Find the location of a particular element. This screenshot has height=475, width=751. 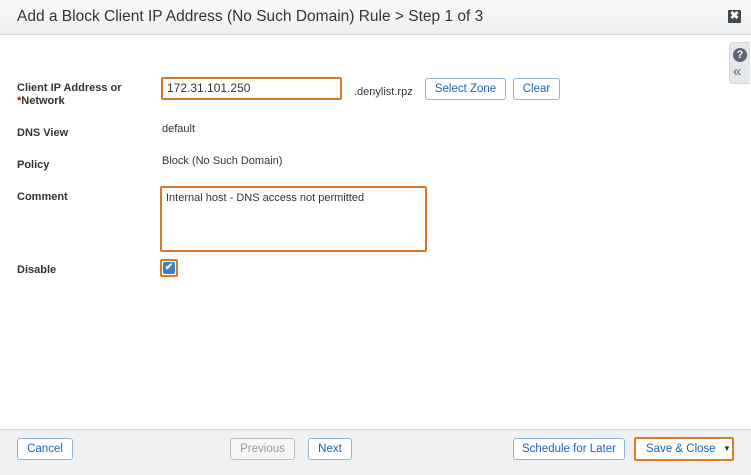

side-panel-tab: ? « is located at coordinates (739, 63).